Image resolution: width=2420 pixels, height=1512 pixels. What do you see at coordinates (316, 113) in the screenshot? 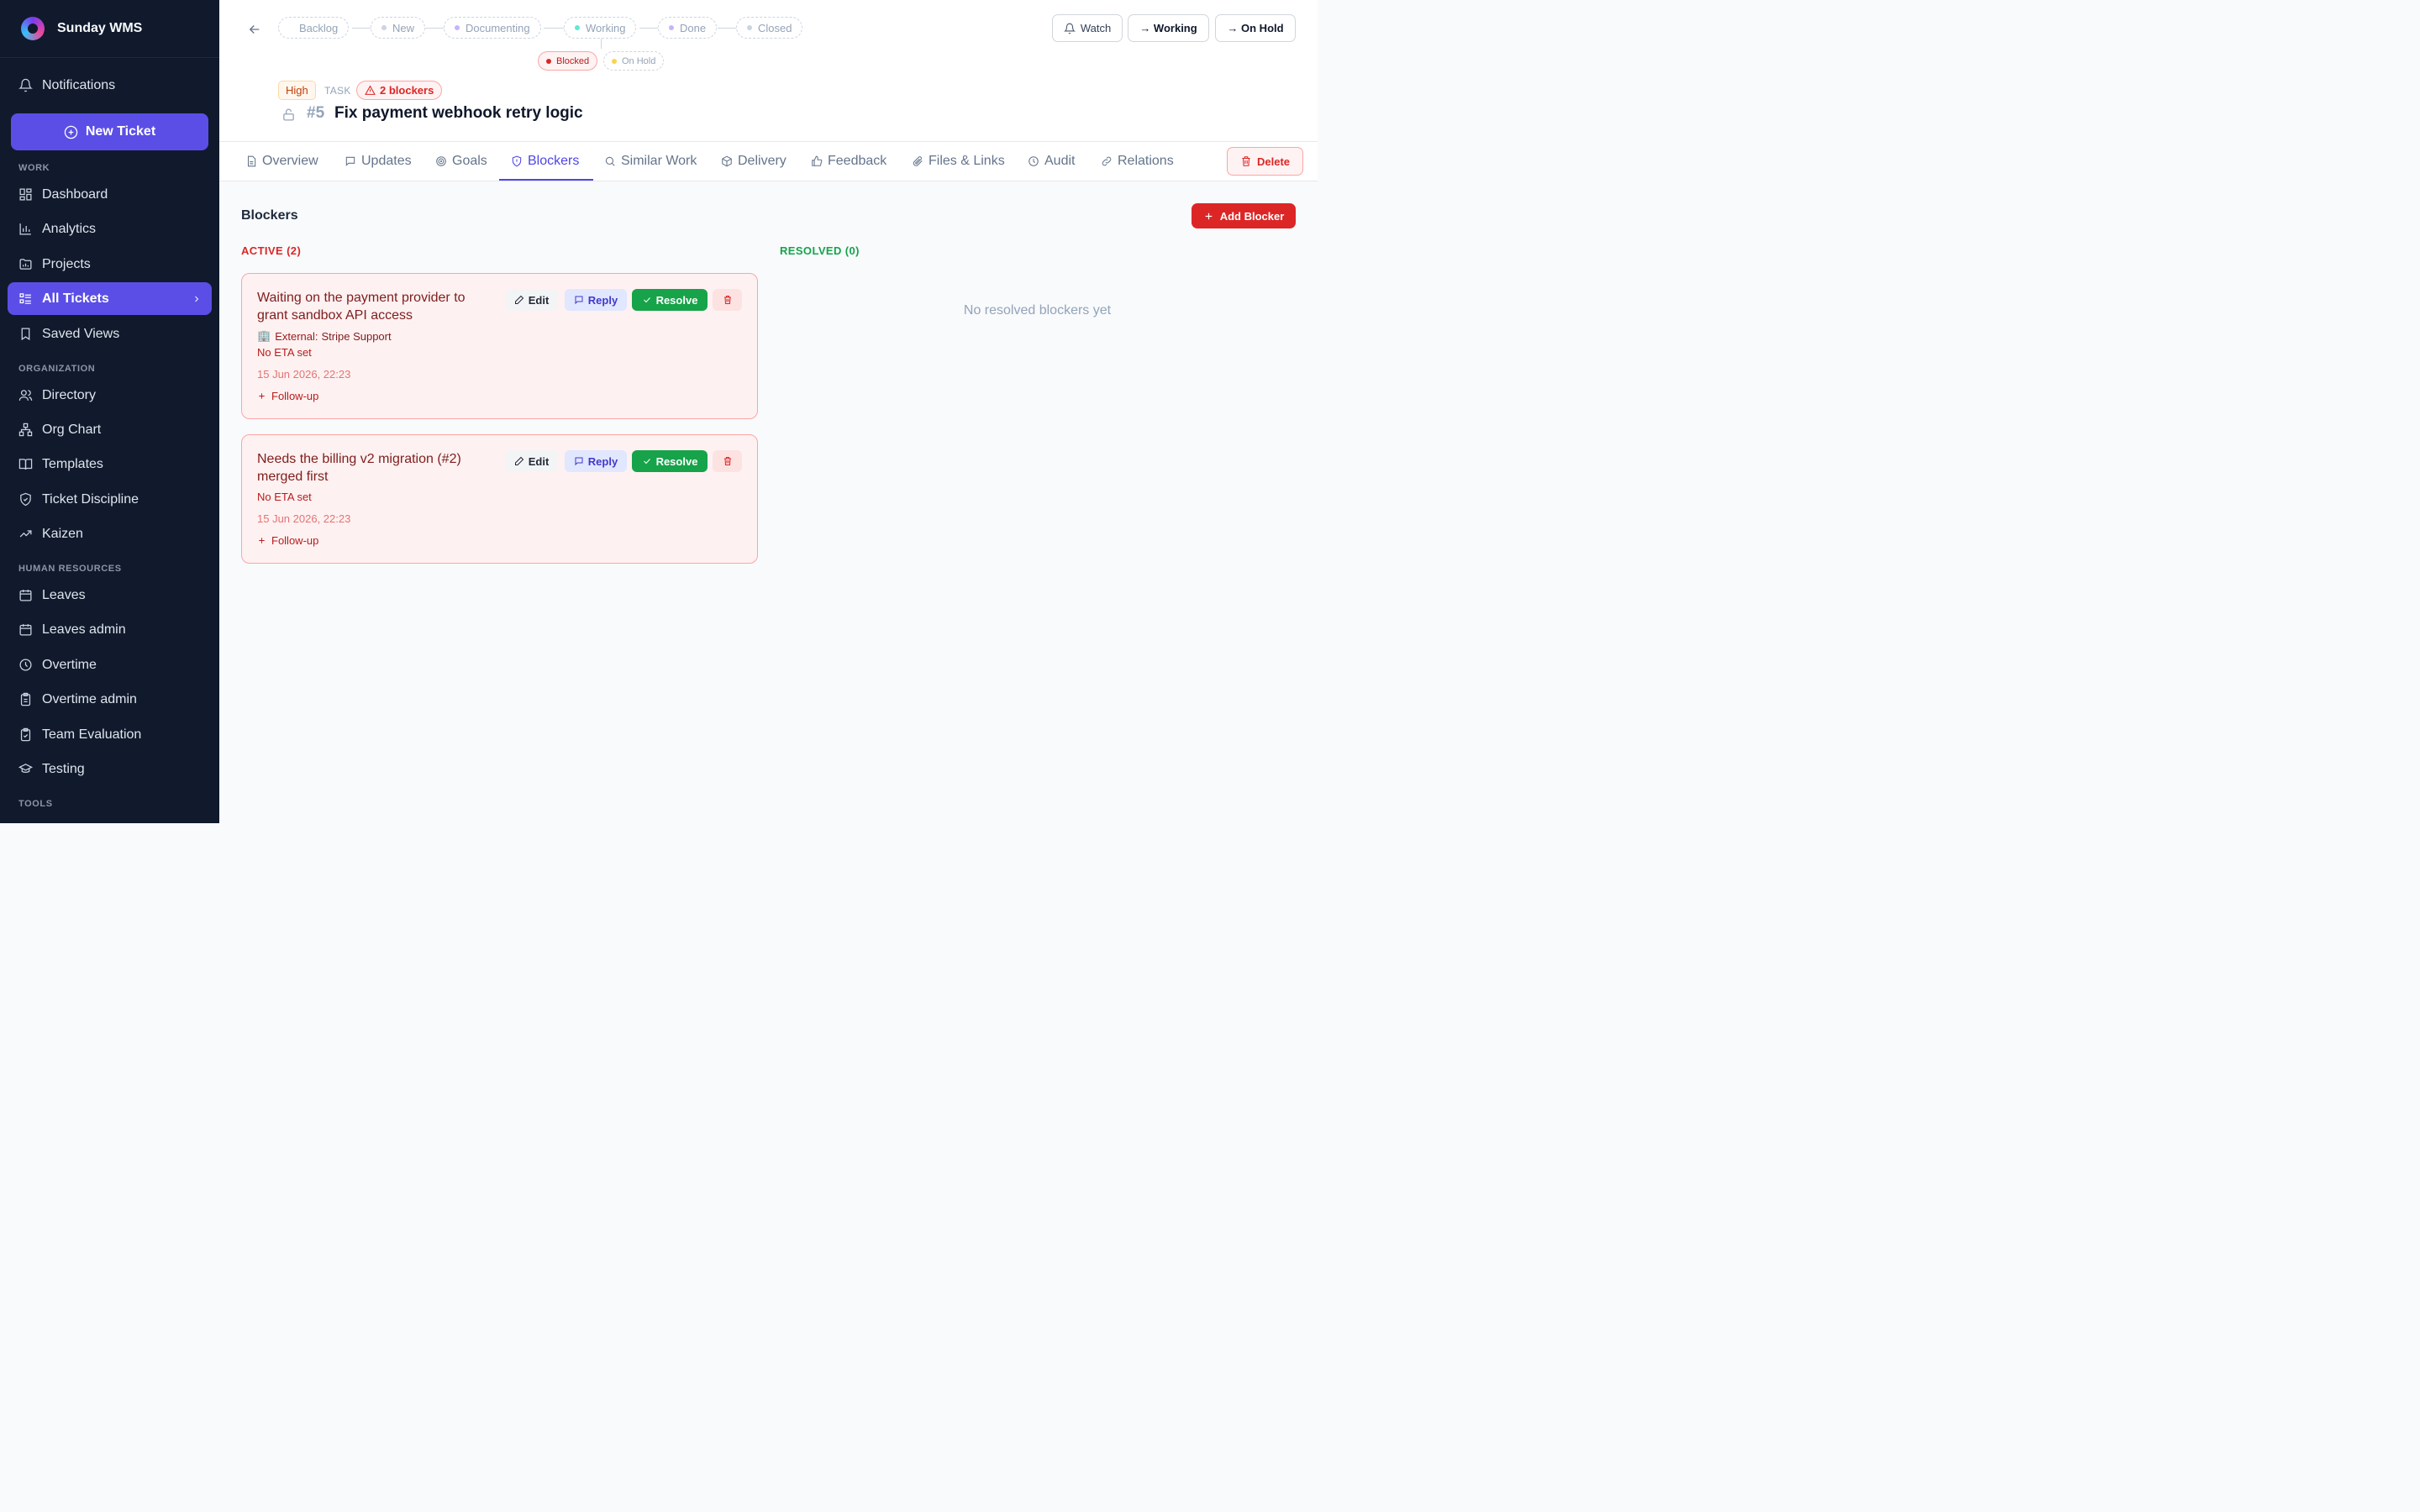
I see `ticket-number: #5` at bounding box center [316, 113].